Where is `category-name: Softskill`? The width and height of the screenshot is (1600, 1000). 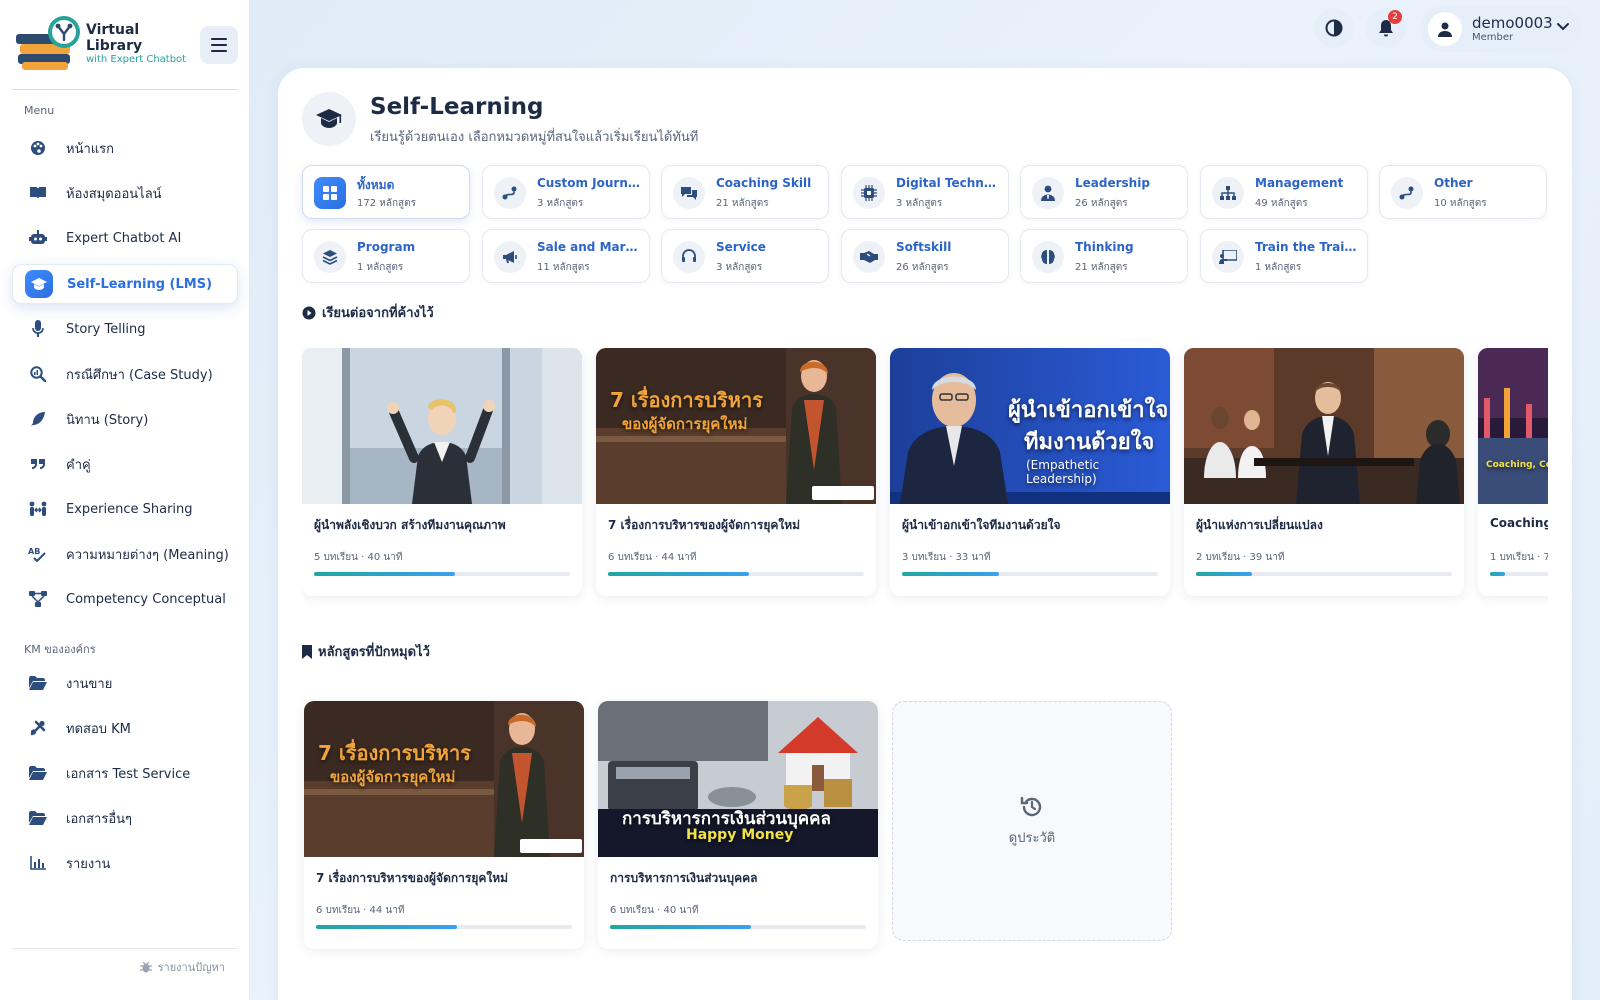
category-name: Softskill is located at coordinates (924, 247).